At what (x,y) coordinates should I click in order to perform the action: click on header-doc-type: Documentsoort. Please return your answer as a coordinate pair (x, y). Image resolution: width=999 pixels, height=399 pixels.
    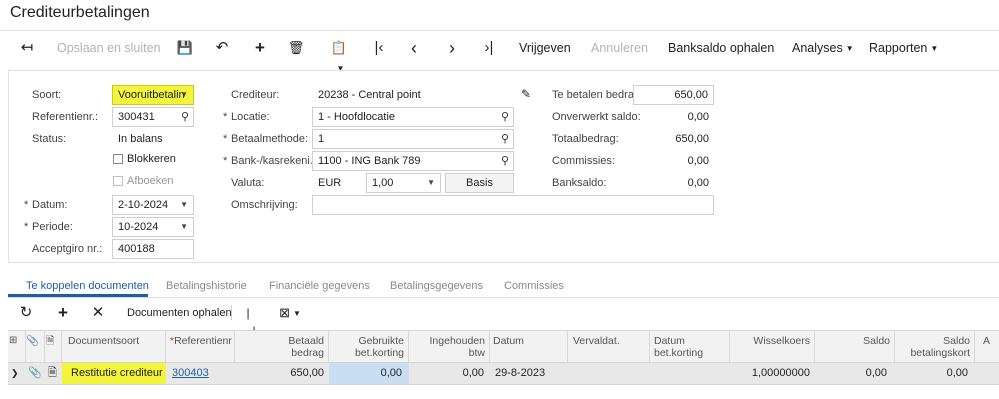
    Looking at the image, I should click on (115, 346).